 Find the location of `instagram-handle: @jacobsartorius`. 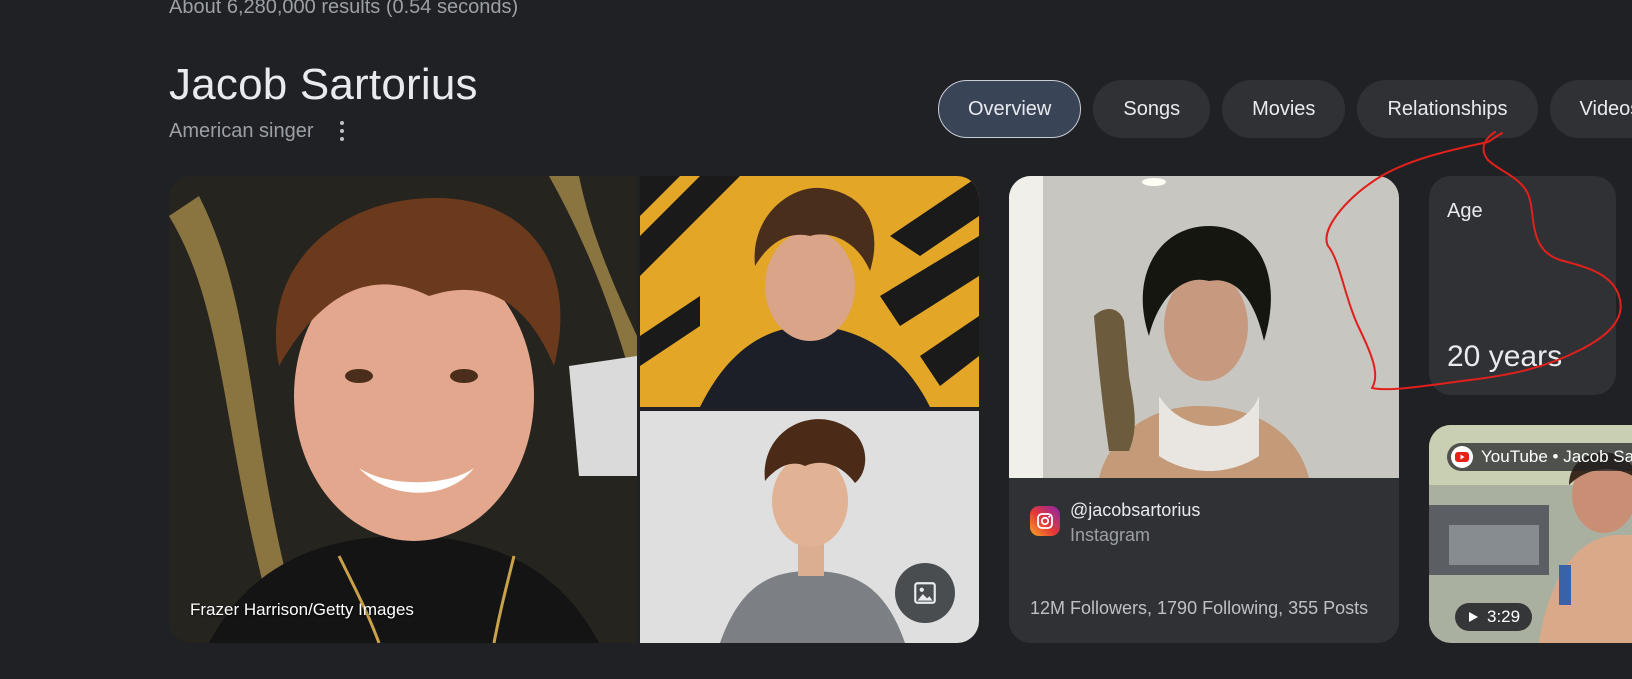

instagram-handle: @jacobsartorius is located at coordinates (1135, 510).